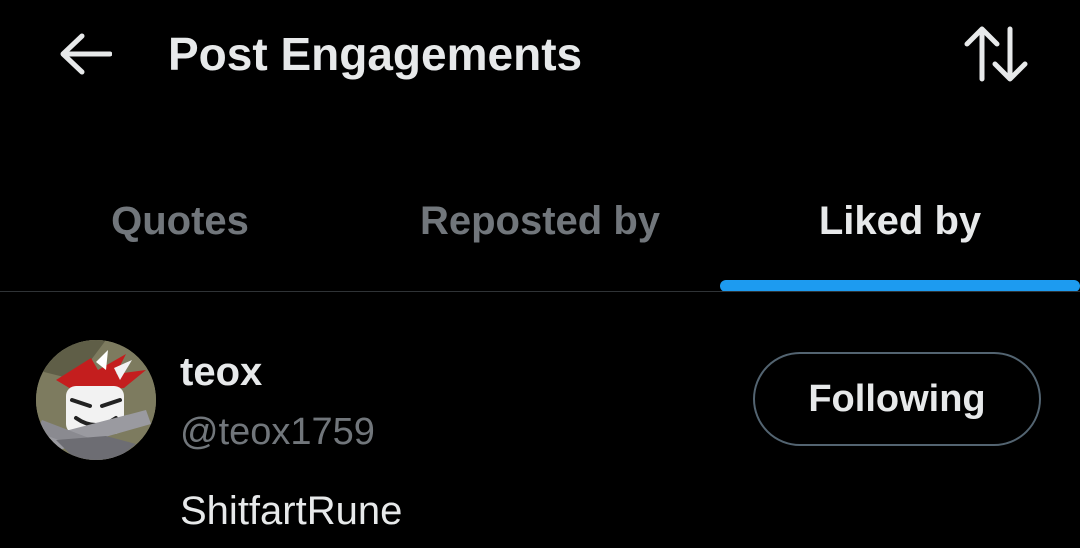 The height and width of the screenshot is (548, 1080). What do you see at coordinates (897, 399) in the screenshot?
I see `following-button: Following` at bounding box center [897, 399].